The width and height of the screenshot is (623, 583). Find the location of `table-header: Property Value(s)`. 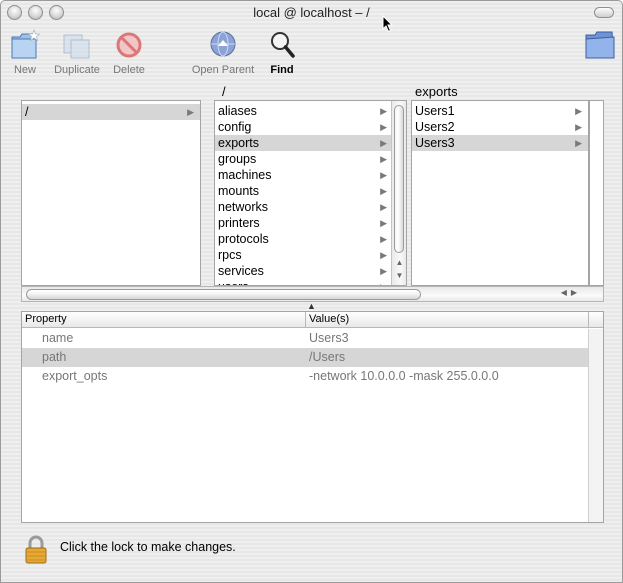

table-header: Property Value(s) is located at coordinates (312, 320).